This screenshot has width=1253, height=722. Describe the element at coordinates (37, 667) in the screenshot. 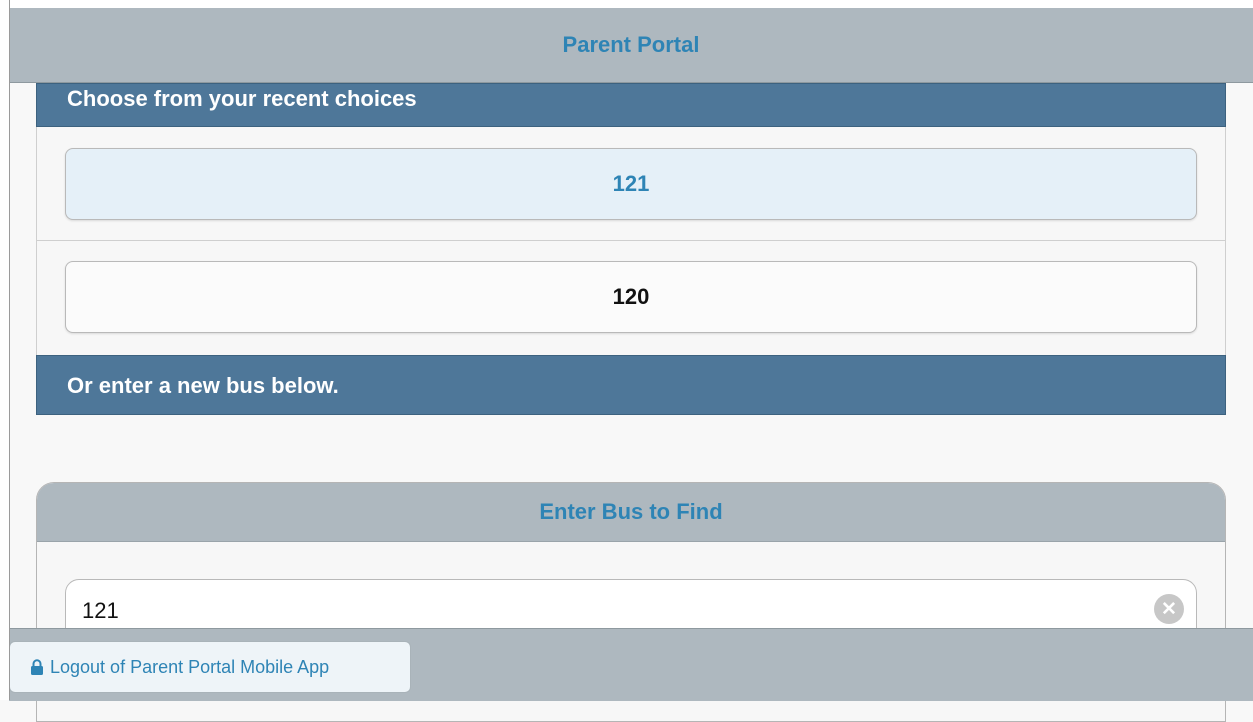

I see `lock-icon` at that location.